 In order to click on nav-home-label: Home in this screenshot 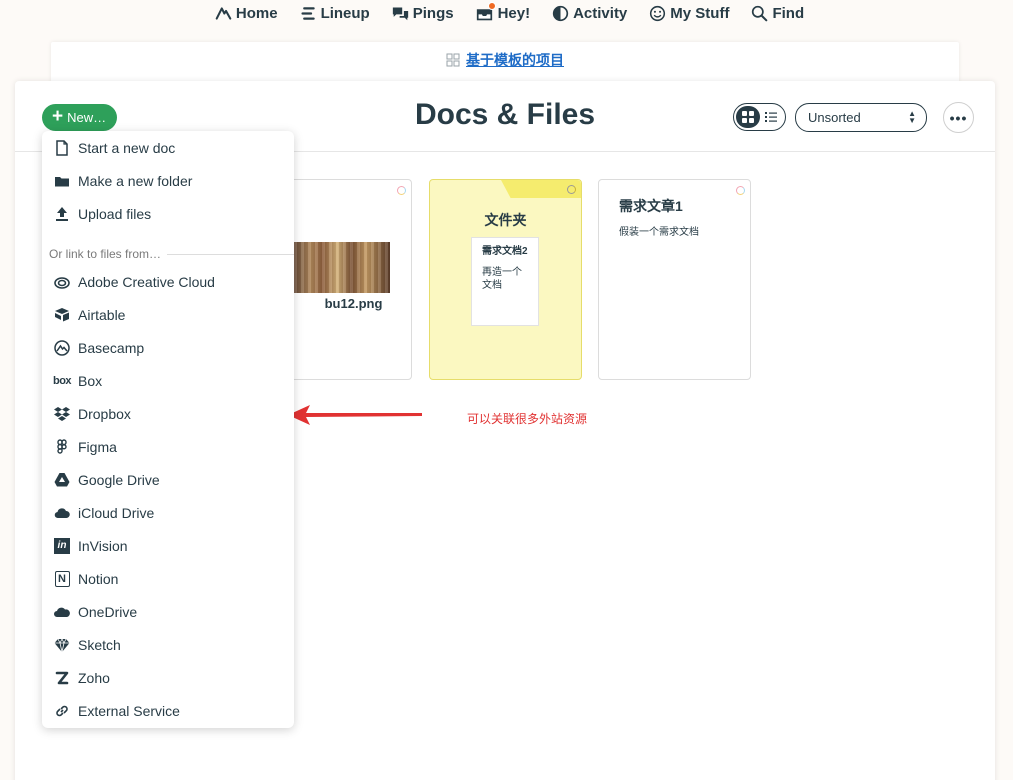, I will do `click(256, 13)`.